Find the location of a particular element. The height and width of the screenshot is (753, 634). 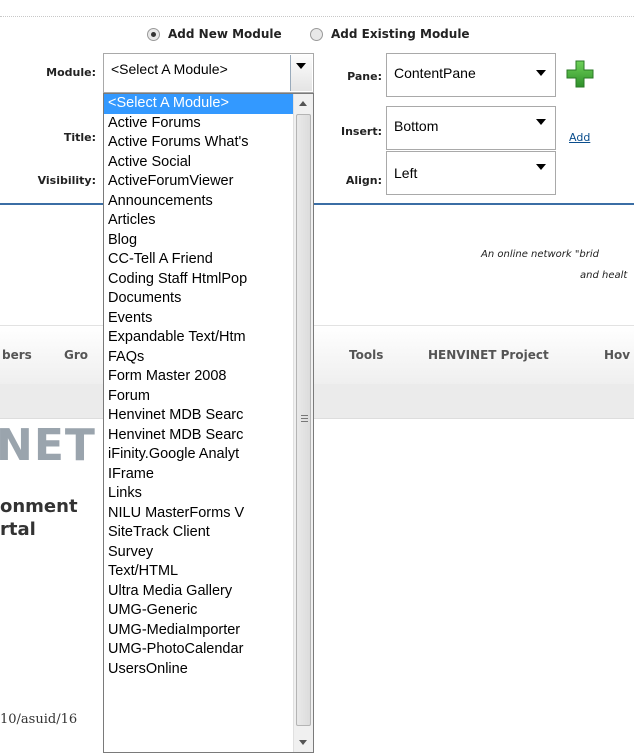

module-option: NILU MasterForms V is located at coordinates (198, 514).